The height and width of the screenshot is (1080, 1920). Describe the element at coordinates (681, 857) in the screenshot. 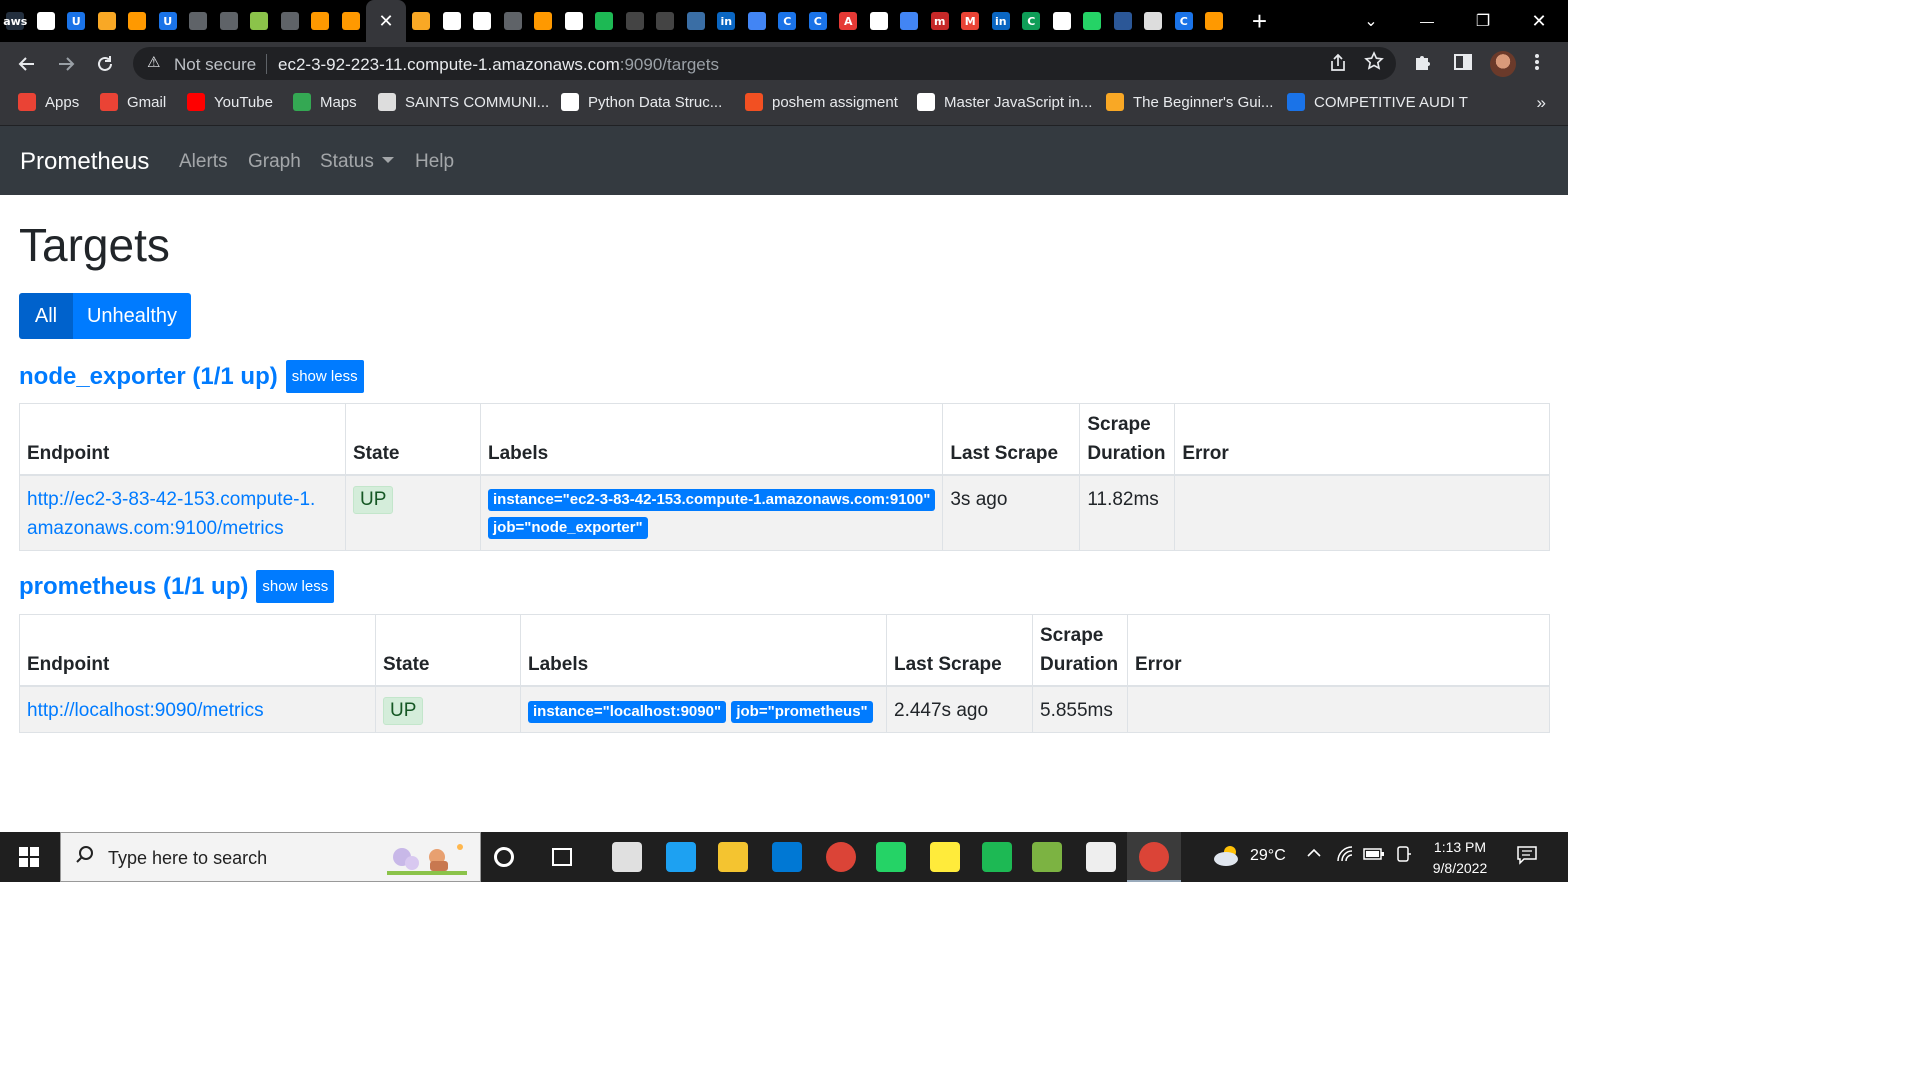

I see `twitter-icon` at that location.